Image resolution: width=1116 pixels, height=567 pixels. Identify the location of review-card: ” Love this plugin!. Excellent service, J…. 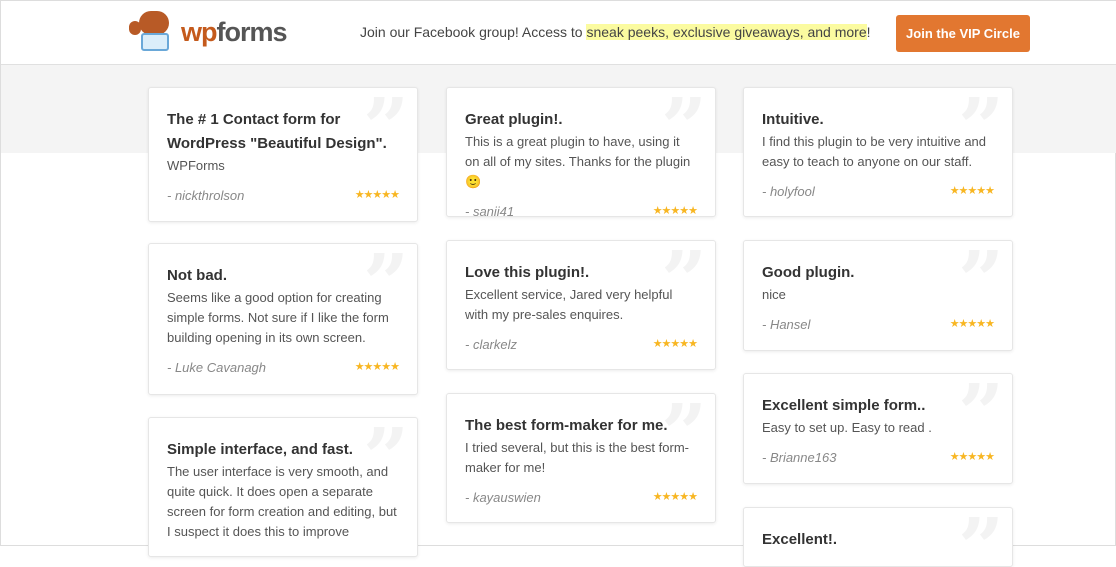
(581, 305).